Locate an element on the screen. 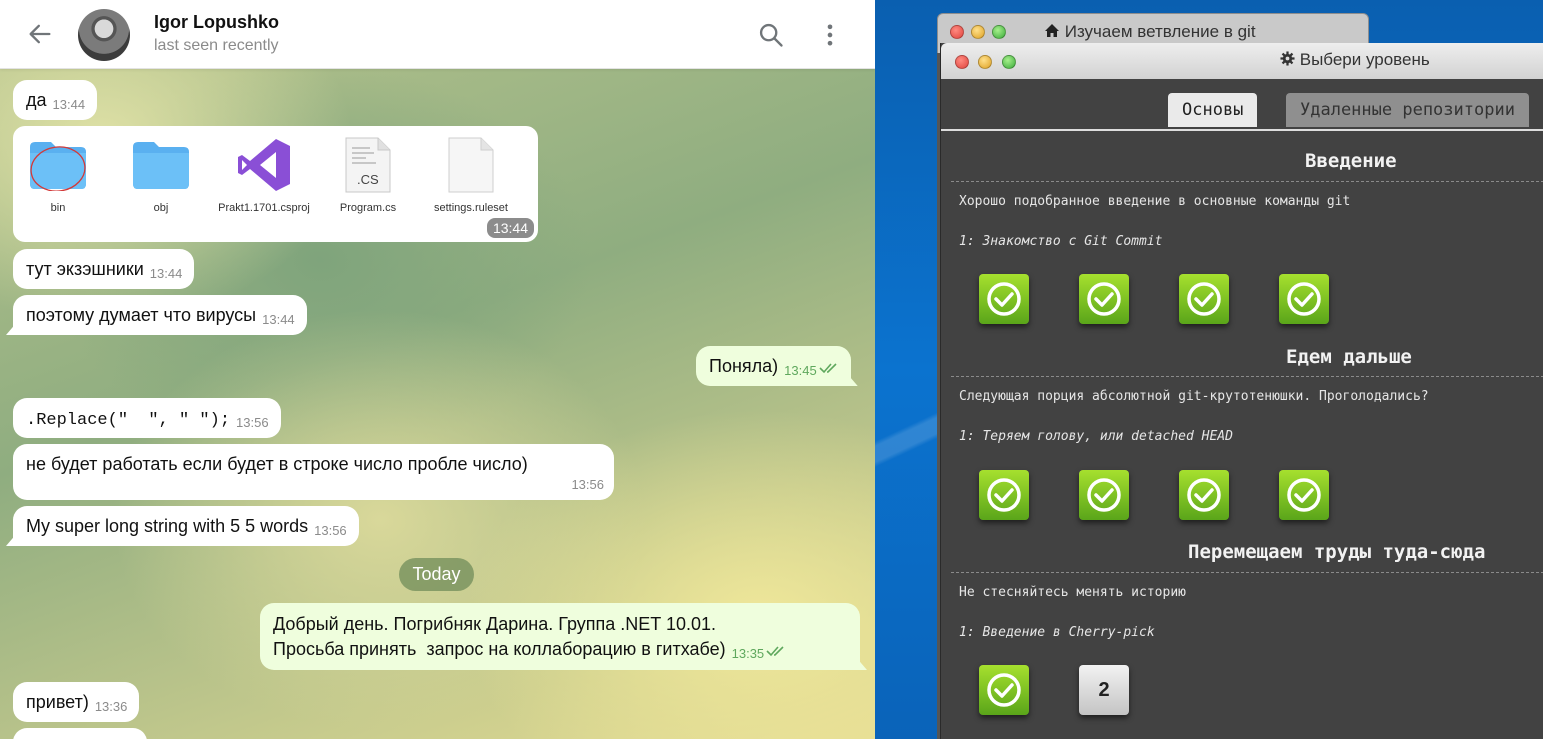  message-in: да 13:44 is located at coordinates (55, 100).